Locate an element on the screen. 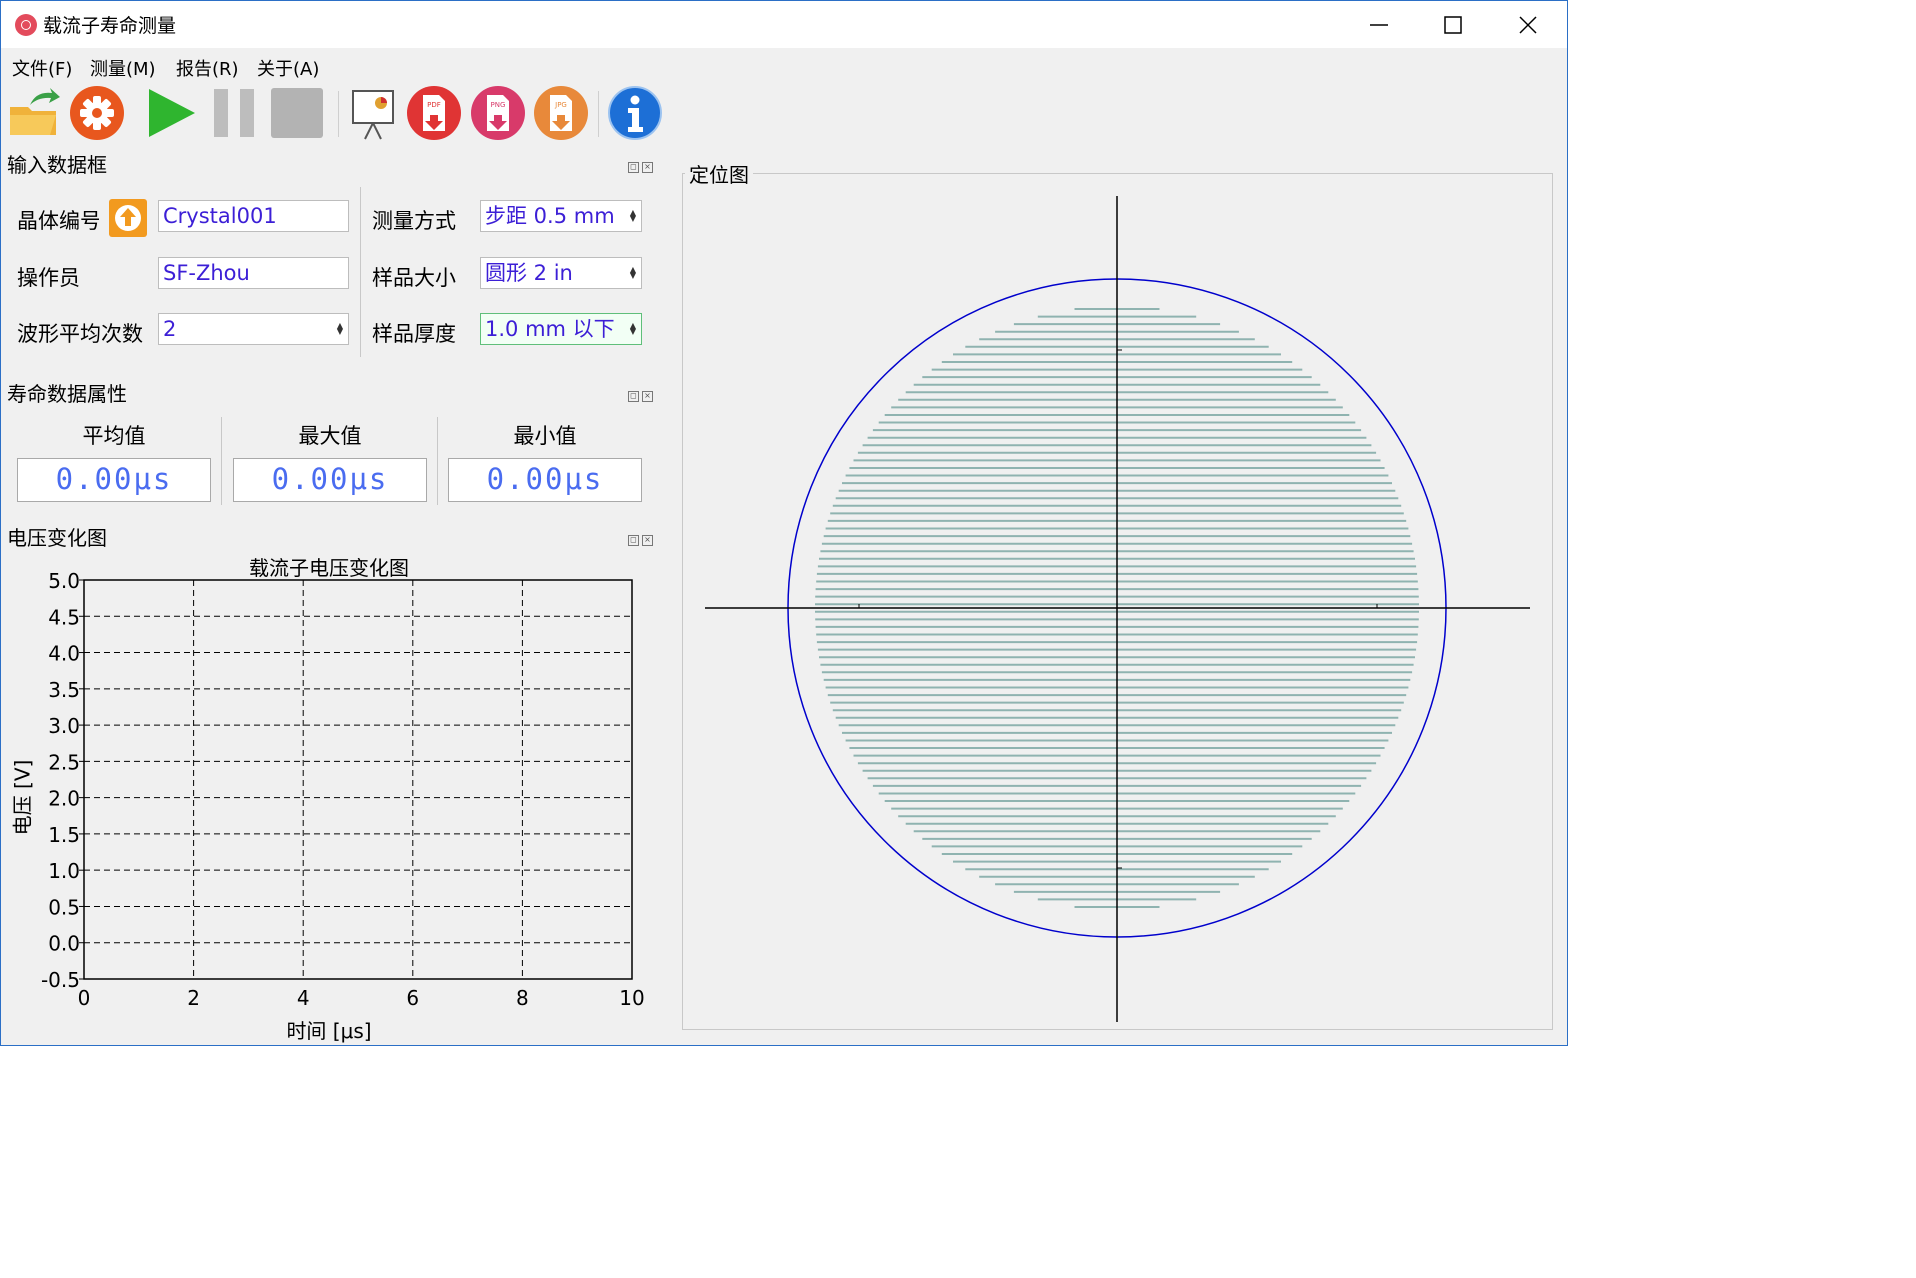 The height and width of the screenshot is (1278, 1916). play-icon is located at coordinates (172, 113).